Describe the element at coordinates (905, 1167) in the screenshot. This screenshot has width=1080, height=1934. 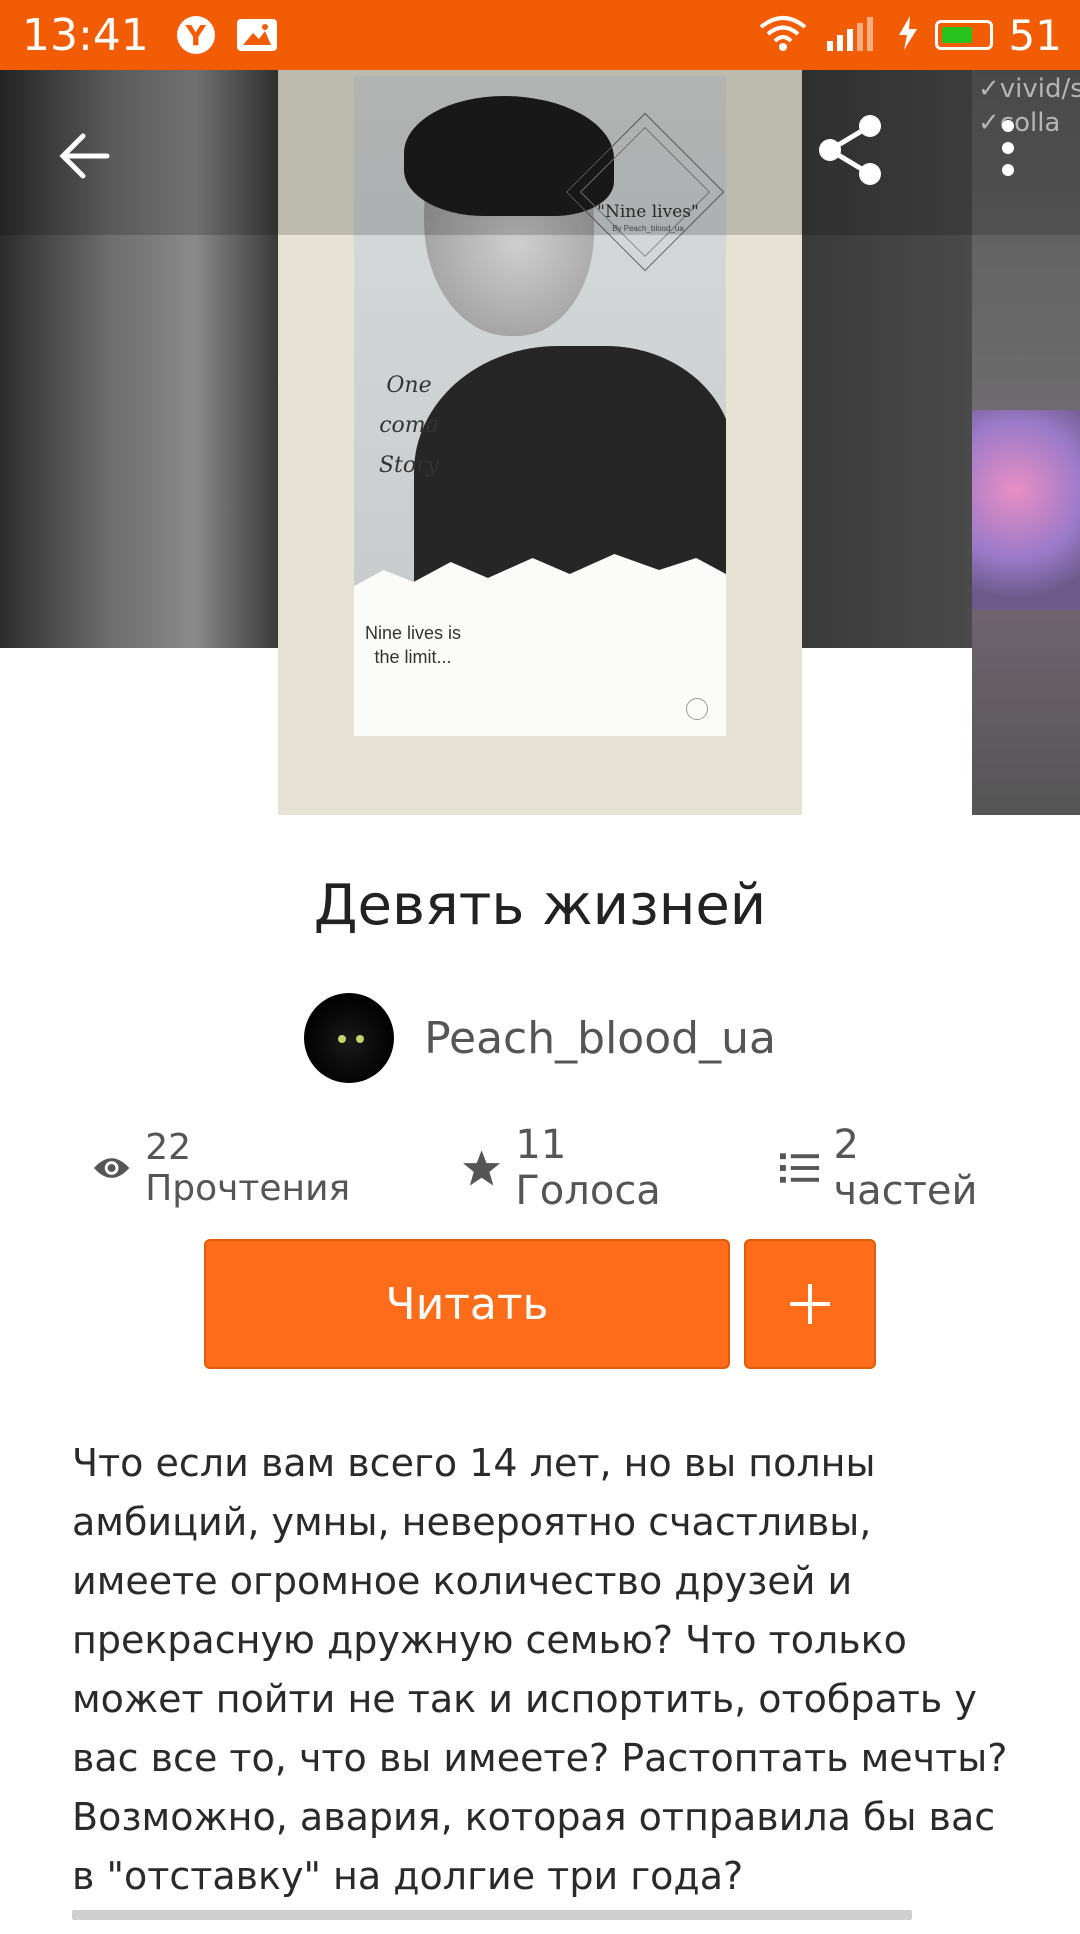
I see `parts-count: 2 частей` at that location.